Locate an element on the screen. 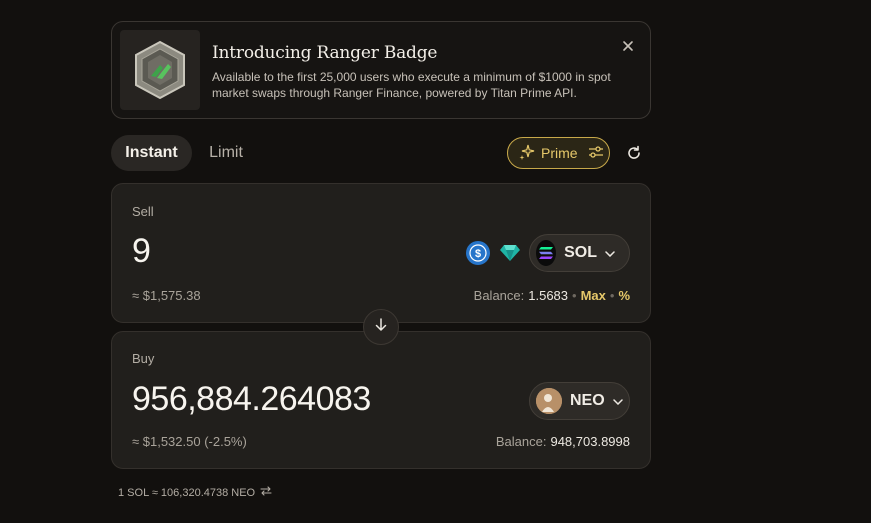 The width and height of the screenshot is (871, 523). prime-label: Prime is located at coordinates (559, 153).